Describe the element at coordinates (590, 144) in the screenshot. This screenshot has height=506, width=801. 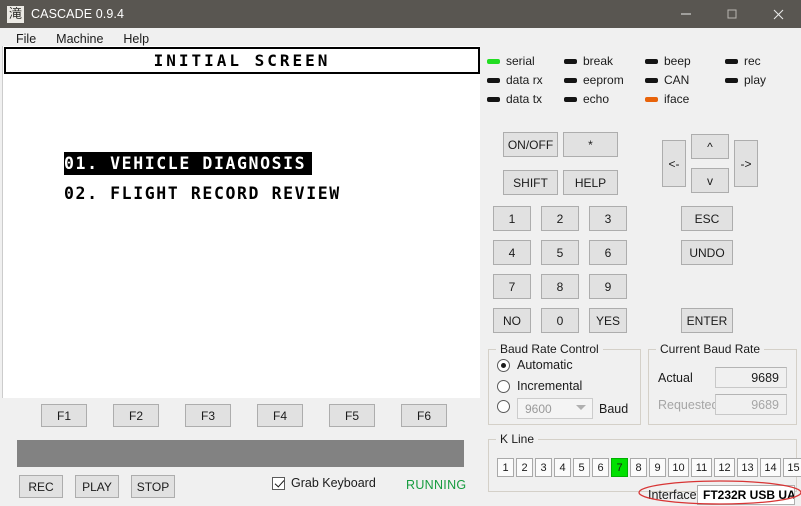
I see `star-button: *` at that location.